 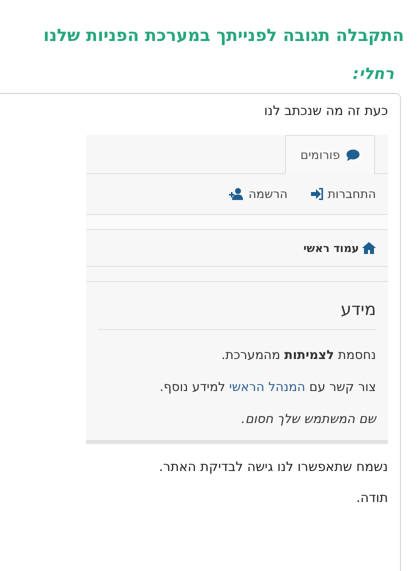 I want to click on register-link: הרשמה, so click(x=258, y=194).